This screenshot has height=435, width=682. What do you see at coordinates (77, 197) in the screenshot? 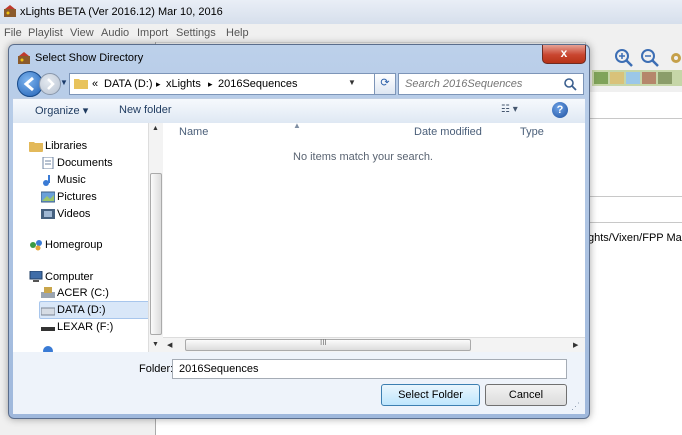
I see `nav-item-pictures: Pictures` at bounding box center [77, 197].